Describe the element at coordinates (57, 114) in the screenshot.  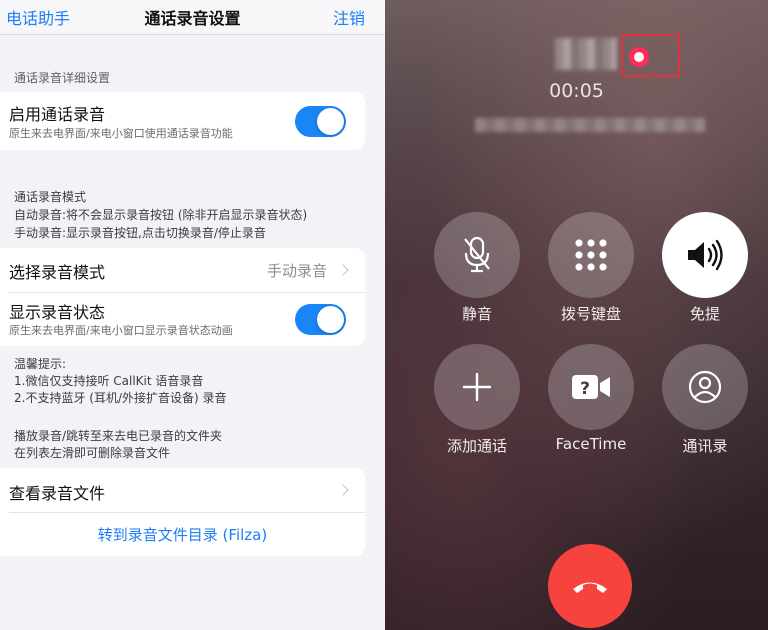
I see `enable-recording-title: 启用通话录音` at that location.